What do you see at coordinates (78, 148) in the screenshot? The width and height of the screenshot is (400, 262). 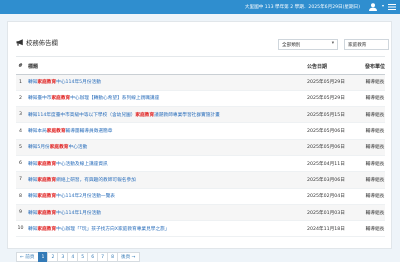 I see `title-suffix: 中心活動` at bounding box center [78, 148].